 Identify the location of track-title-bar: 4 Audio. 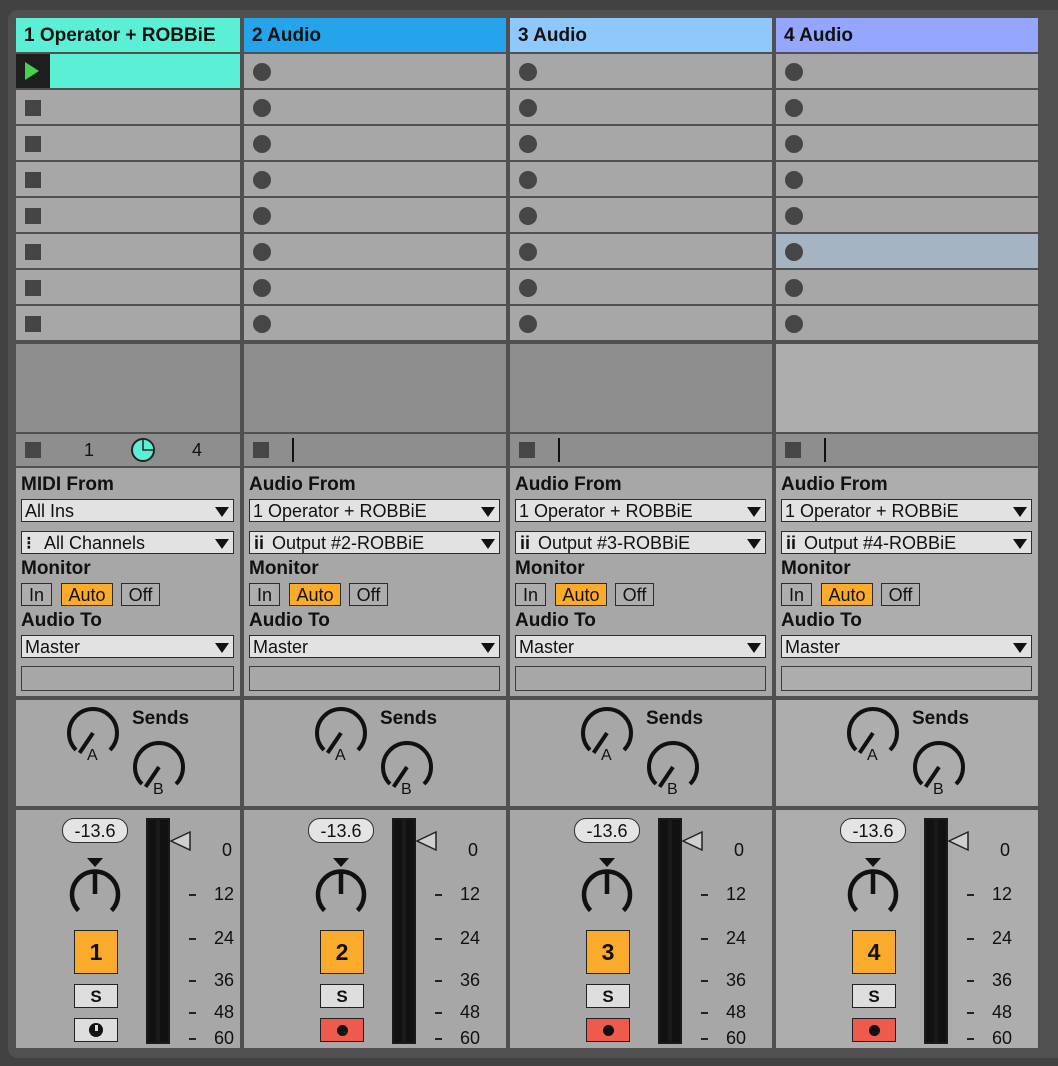
(907, 35).